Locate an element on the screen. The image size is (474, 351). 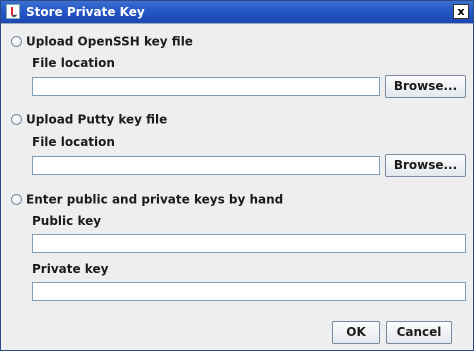
title-bar: Store Private Key x is located at coordinates (237, 12).